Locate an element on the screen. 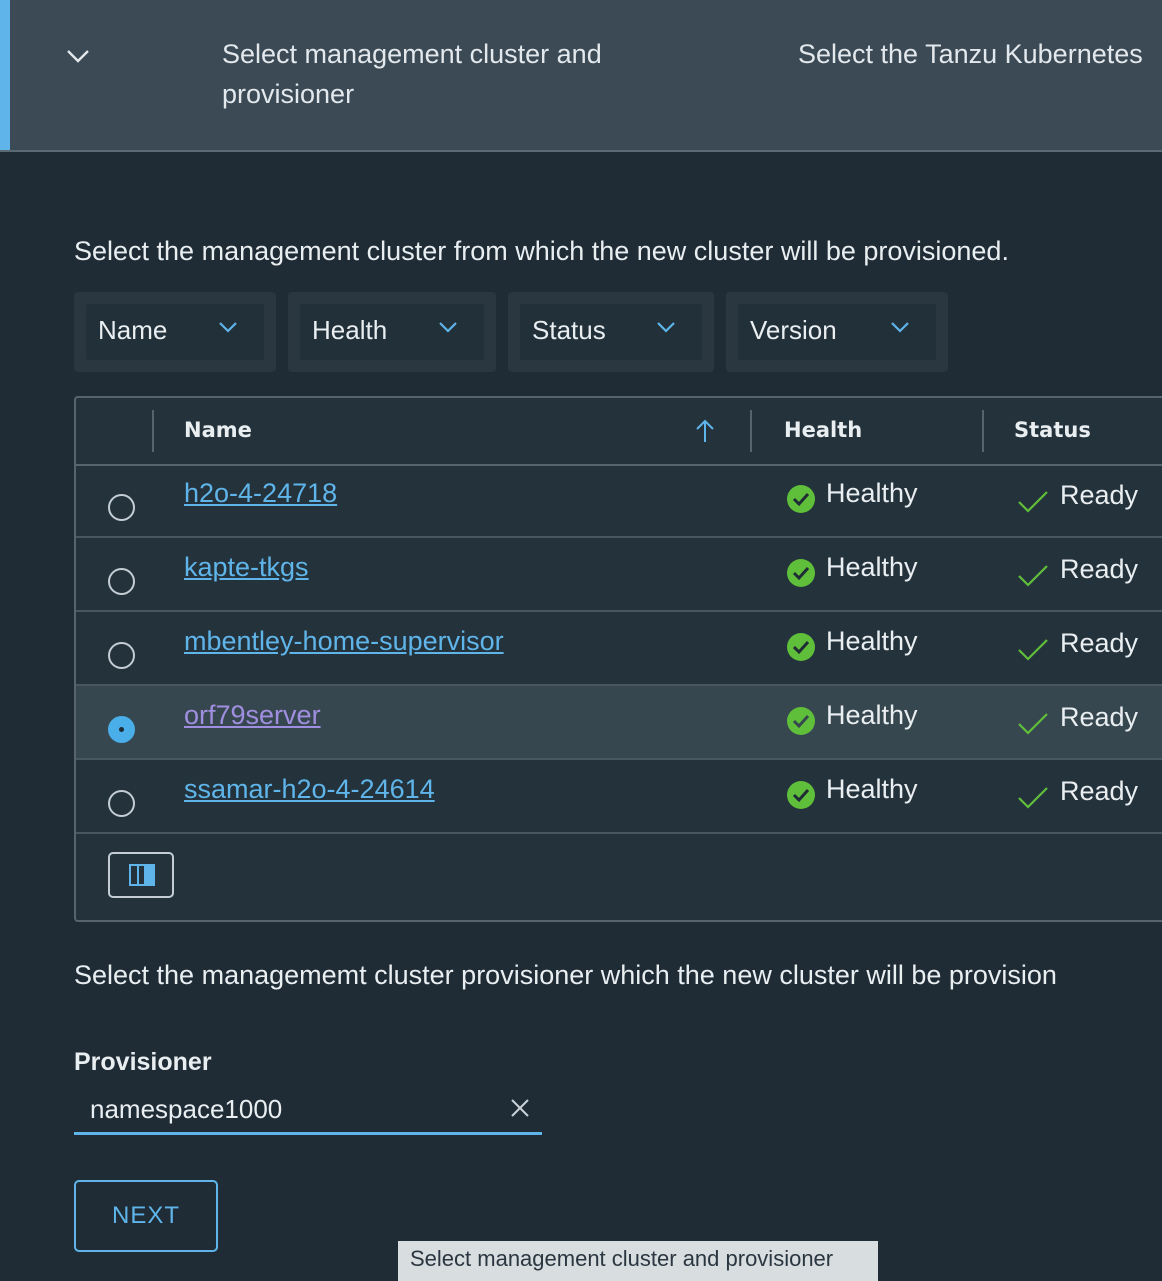 The width and height of the screenshot is (1162, 1281). table-row-selected: orf79server Healthy Ready is located at coordinates (619, 723).